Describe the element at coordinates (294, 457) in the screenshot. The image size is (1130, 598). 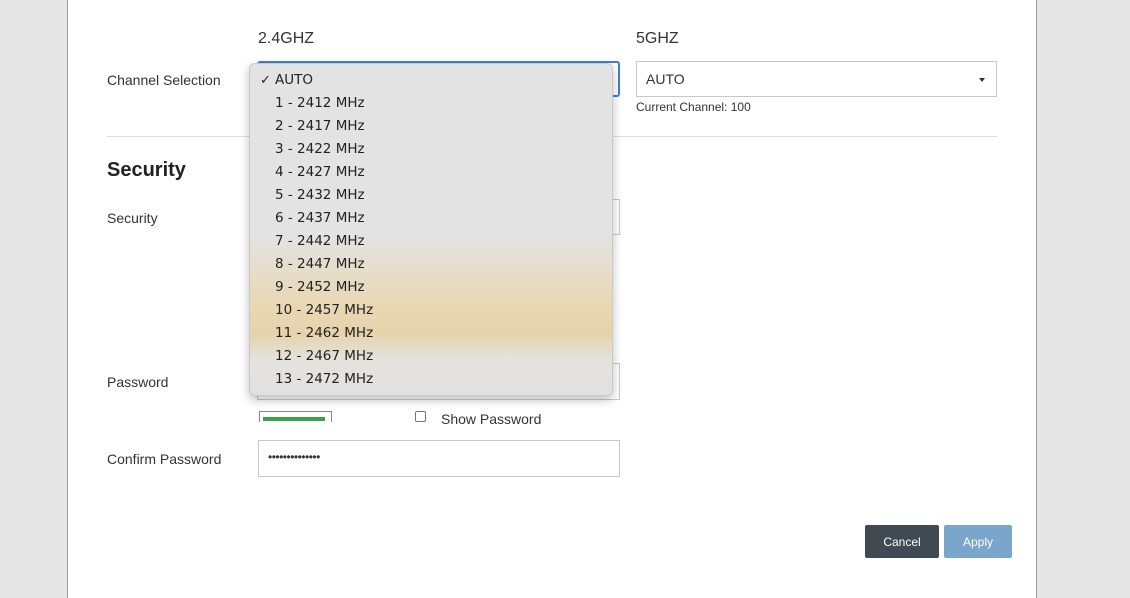
I see `confirm-password-value: ••••••••••••••` at that location.